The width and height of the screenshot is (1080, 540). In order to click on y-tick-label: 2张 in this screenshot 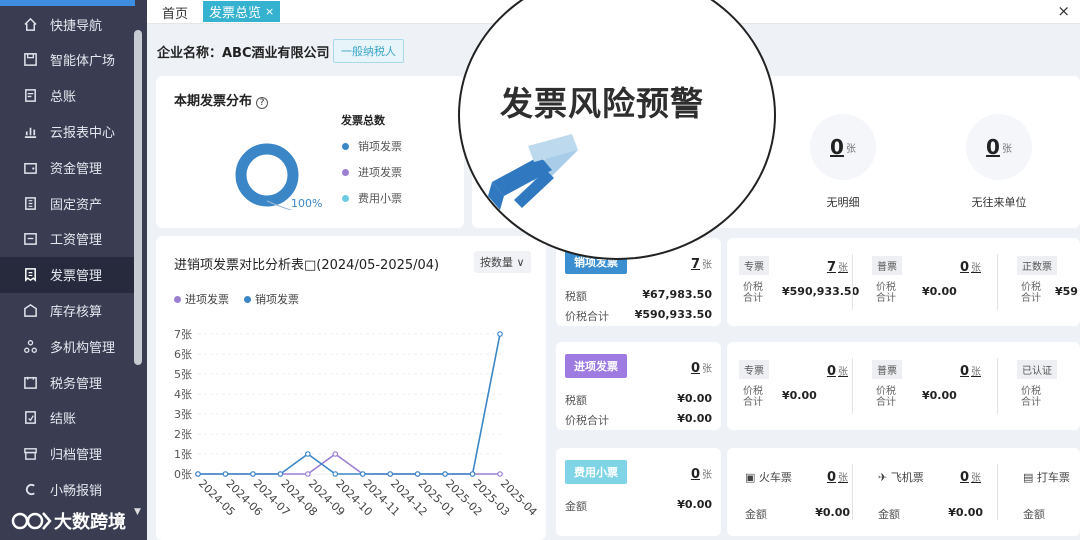, I will do `click(183, 434)`.